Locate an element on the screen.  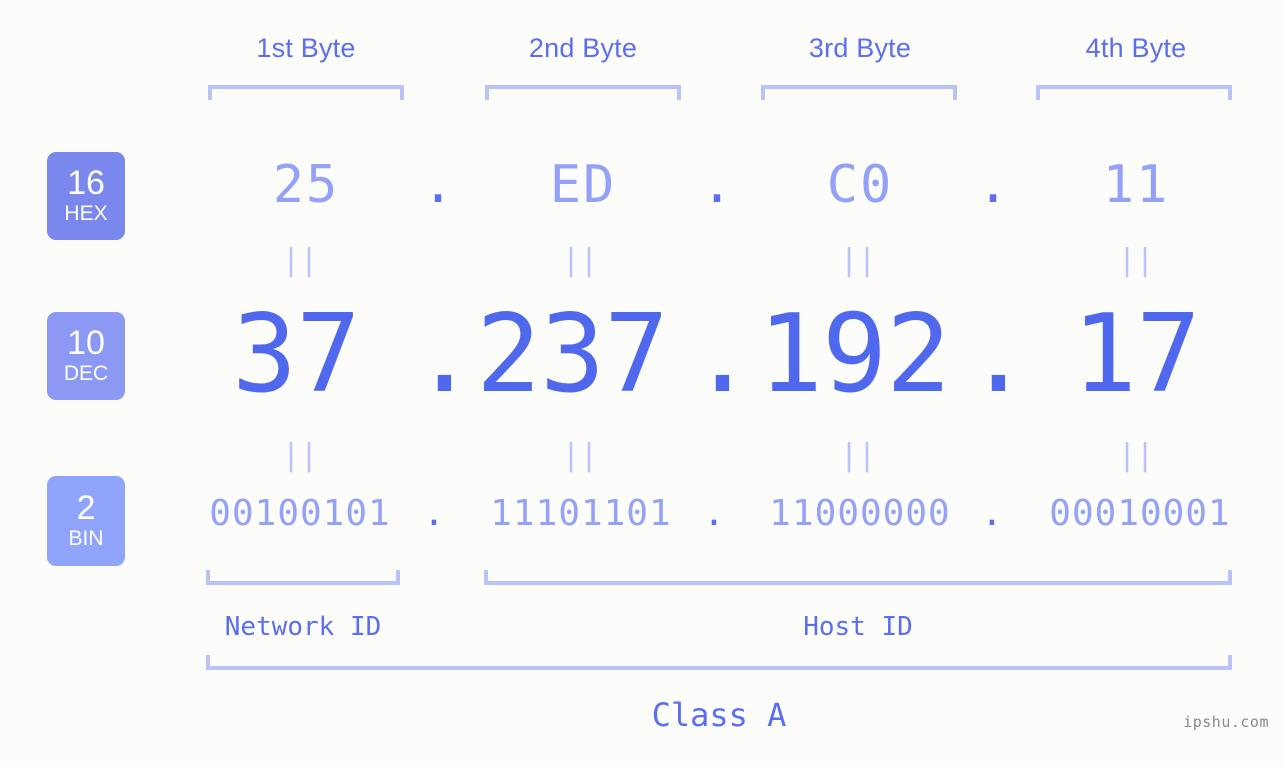
host-id-bracket is located at coordinates (858, 577).